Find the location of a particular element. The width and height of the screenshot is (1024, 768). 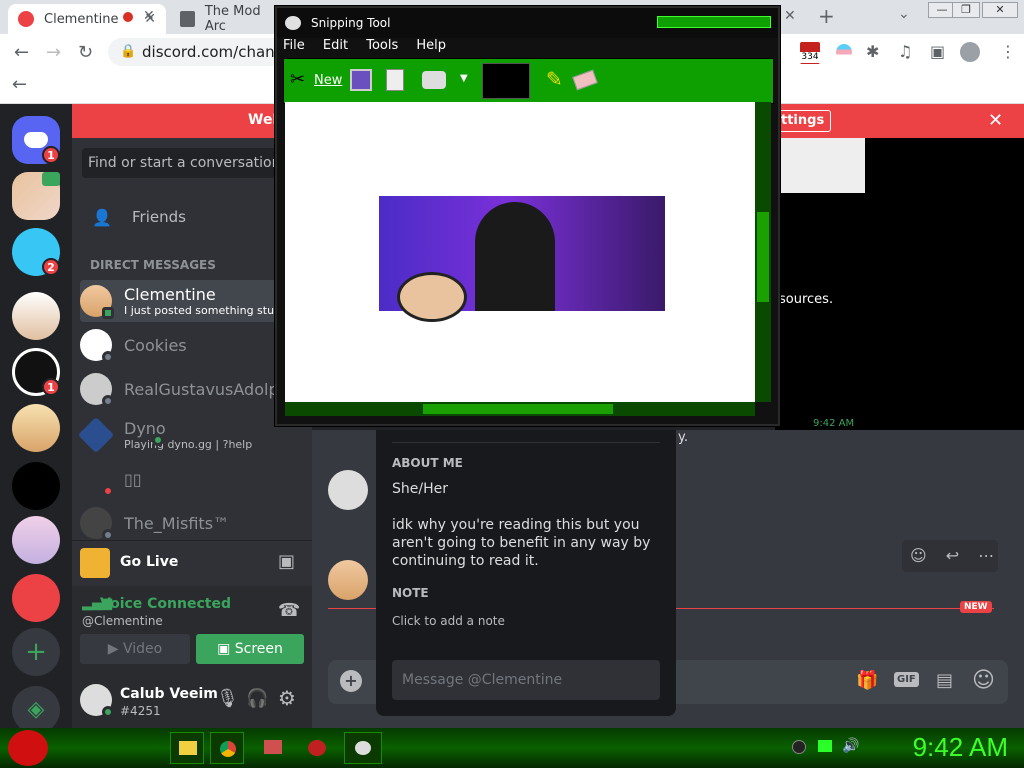

find-conversation-input: Find or start a conversation is located at coordinates (192, 163).